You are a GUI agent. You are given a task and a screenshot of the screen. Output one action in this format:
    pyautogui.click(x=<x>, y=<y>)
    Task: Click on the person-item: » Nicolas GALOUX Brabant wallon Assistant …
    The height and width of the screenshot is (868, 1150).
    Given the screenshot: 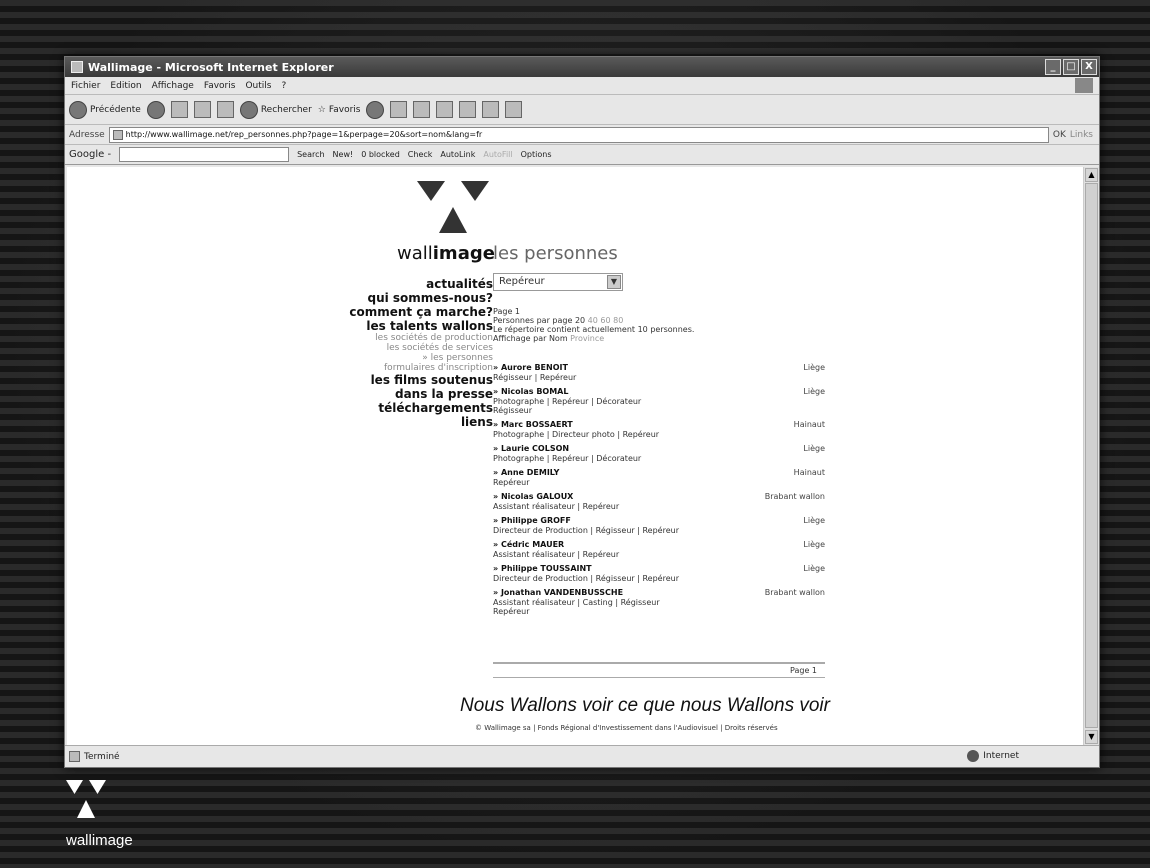 What is the action you would take?
    pyautogui.click(x=659, y=501)
    